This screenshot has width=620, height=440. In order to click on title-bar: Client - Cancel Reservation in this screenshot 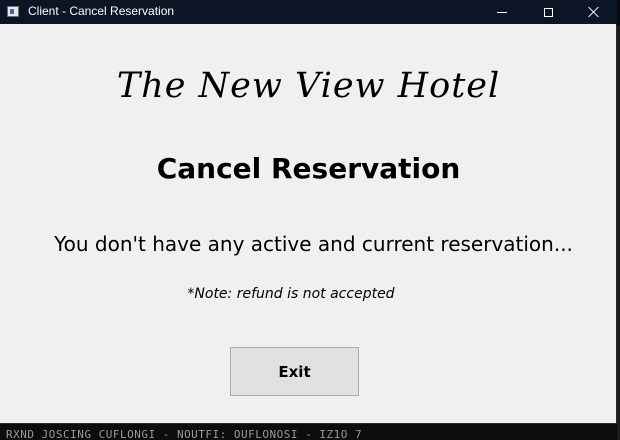, I will do `click(308, 12)`.